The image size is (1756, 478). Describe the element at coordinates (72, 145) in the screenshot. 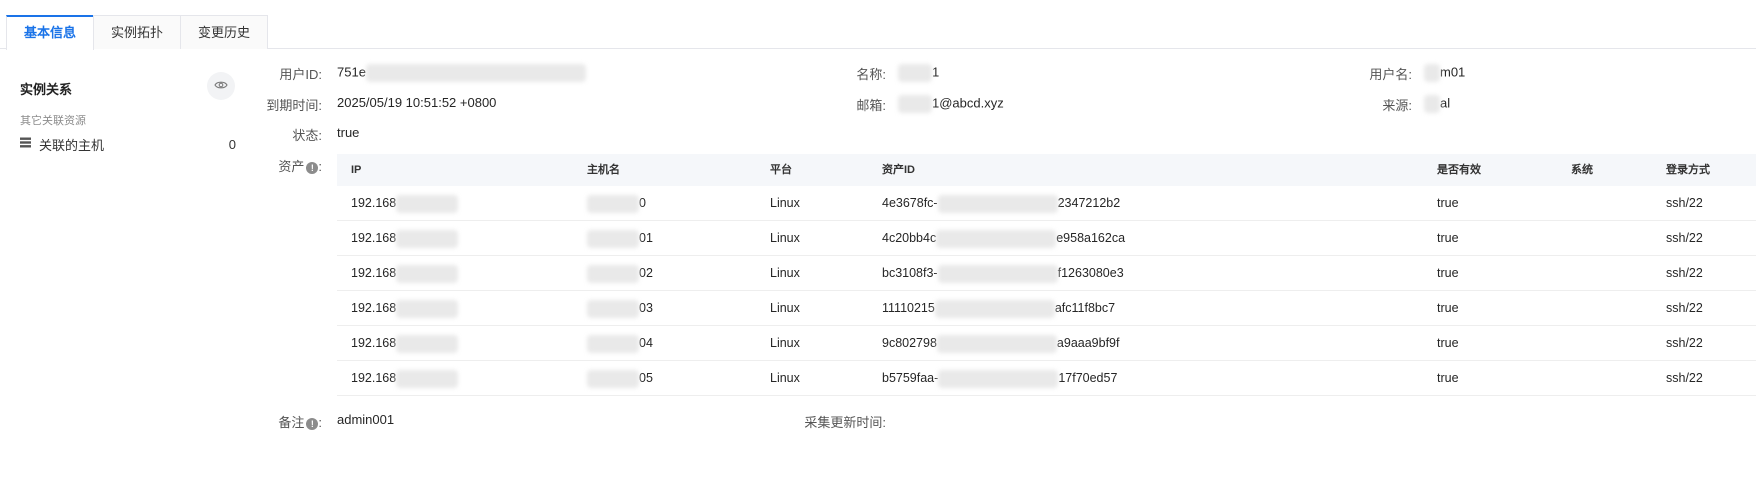

I see `sidebar-item-label: 关联的主机` at that location.